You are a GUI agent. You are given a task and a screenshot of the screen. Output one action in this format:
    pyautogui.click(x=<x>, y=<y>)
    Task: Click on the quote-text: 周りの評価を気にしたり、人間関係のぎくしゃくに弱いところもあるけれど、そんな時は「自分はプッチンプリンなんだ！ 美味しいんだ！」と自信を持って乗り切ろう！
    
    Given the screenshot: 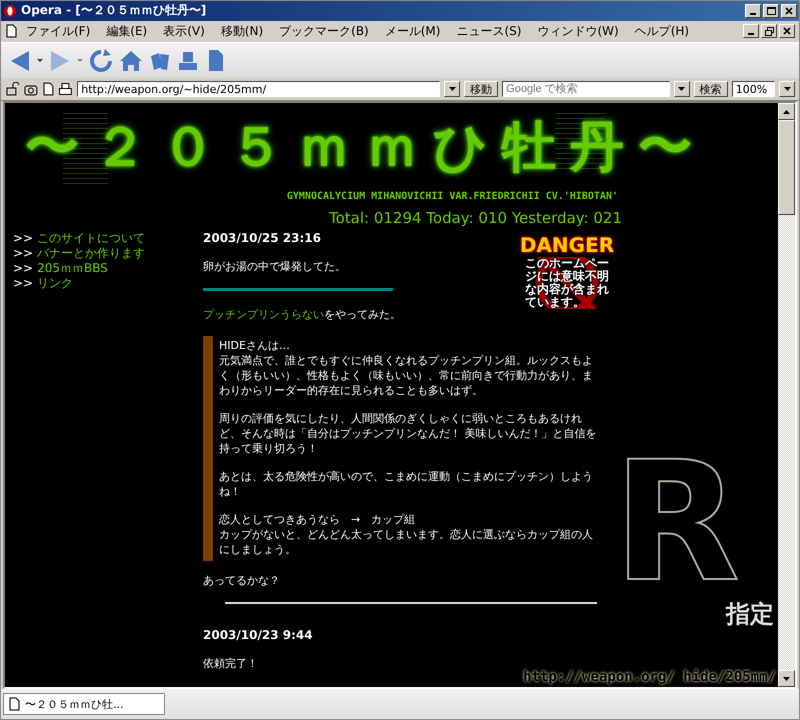 What is the action you would take?
    pyautogui.click(x=408, y=433)
    